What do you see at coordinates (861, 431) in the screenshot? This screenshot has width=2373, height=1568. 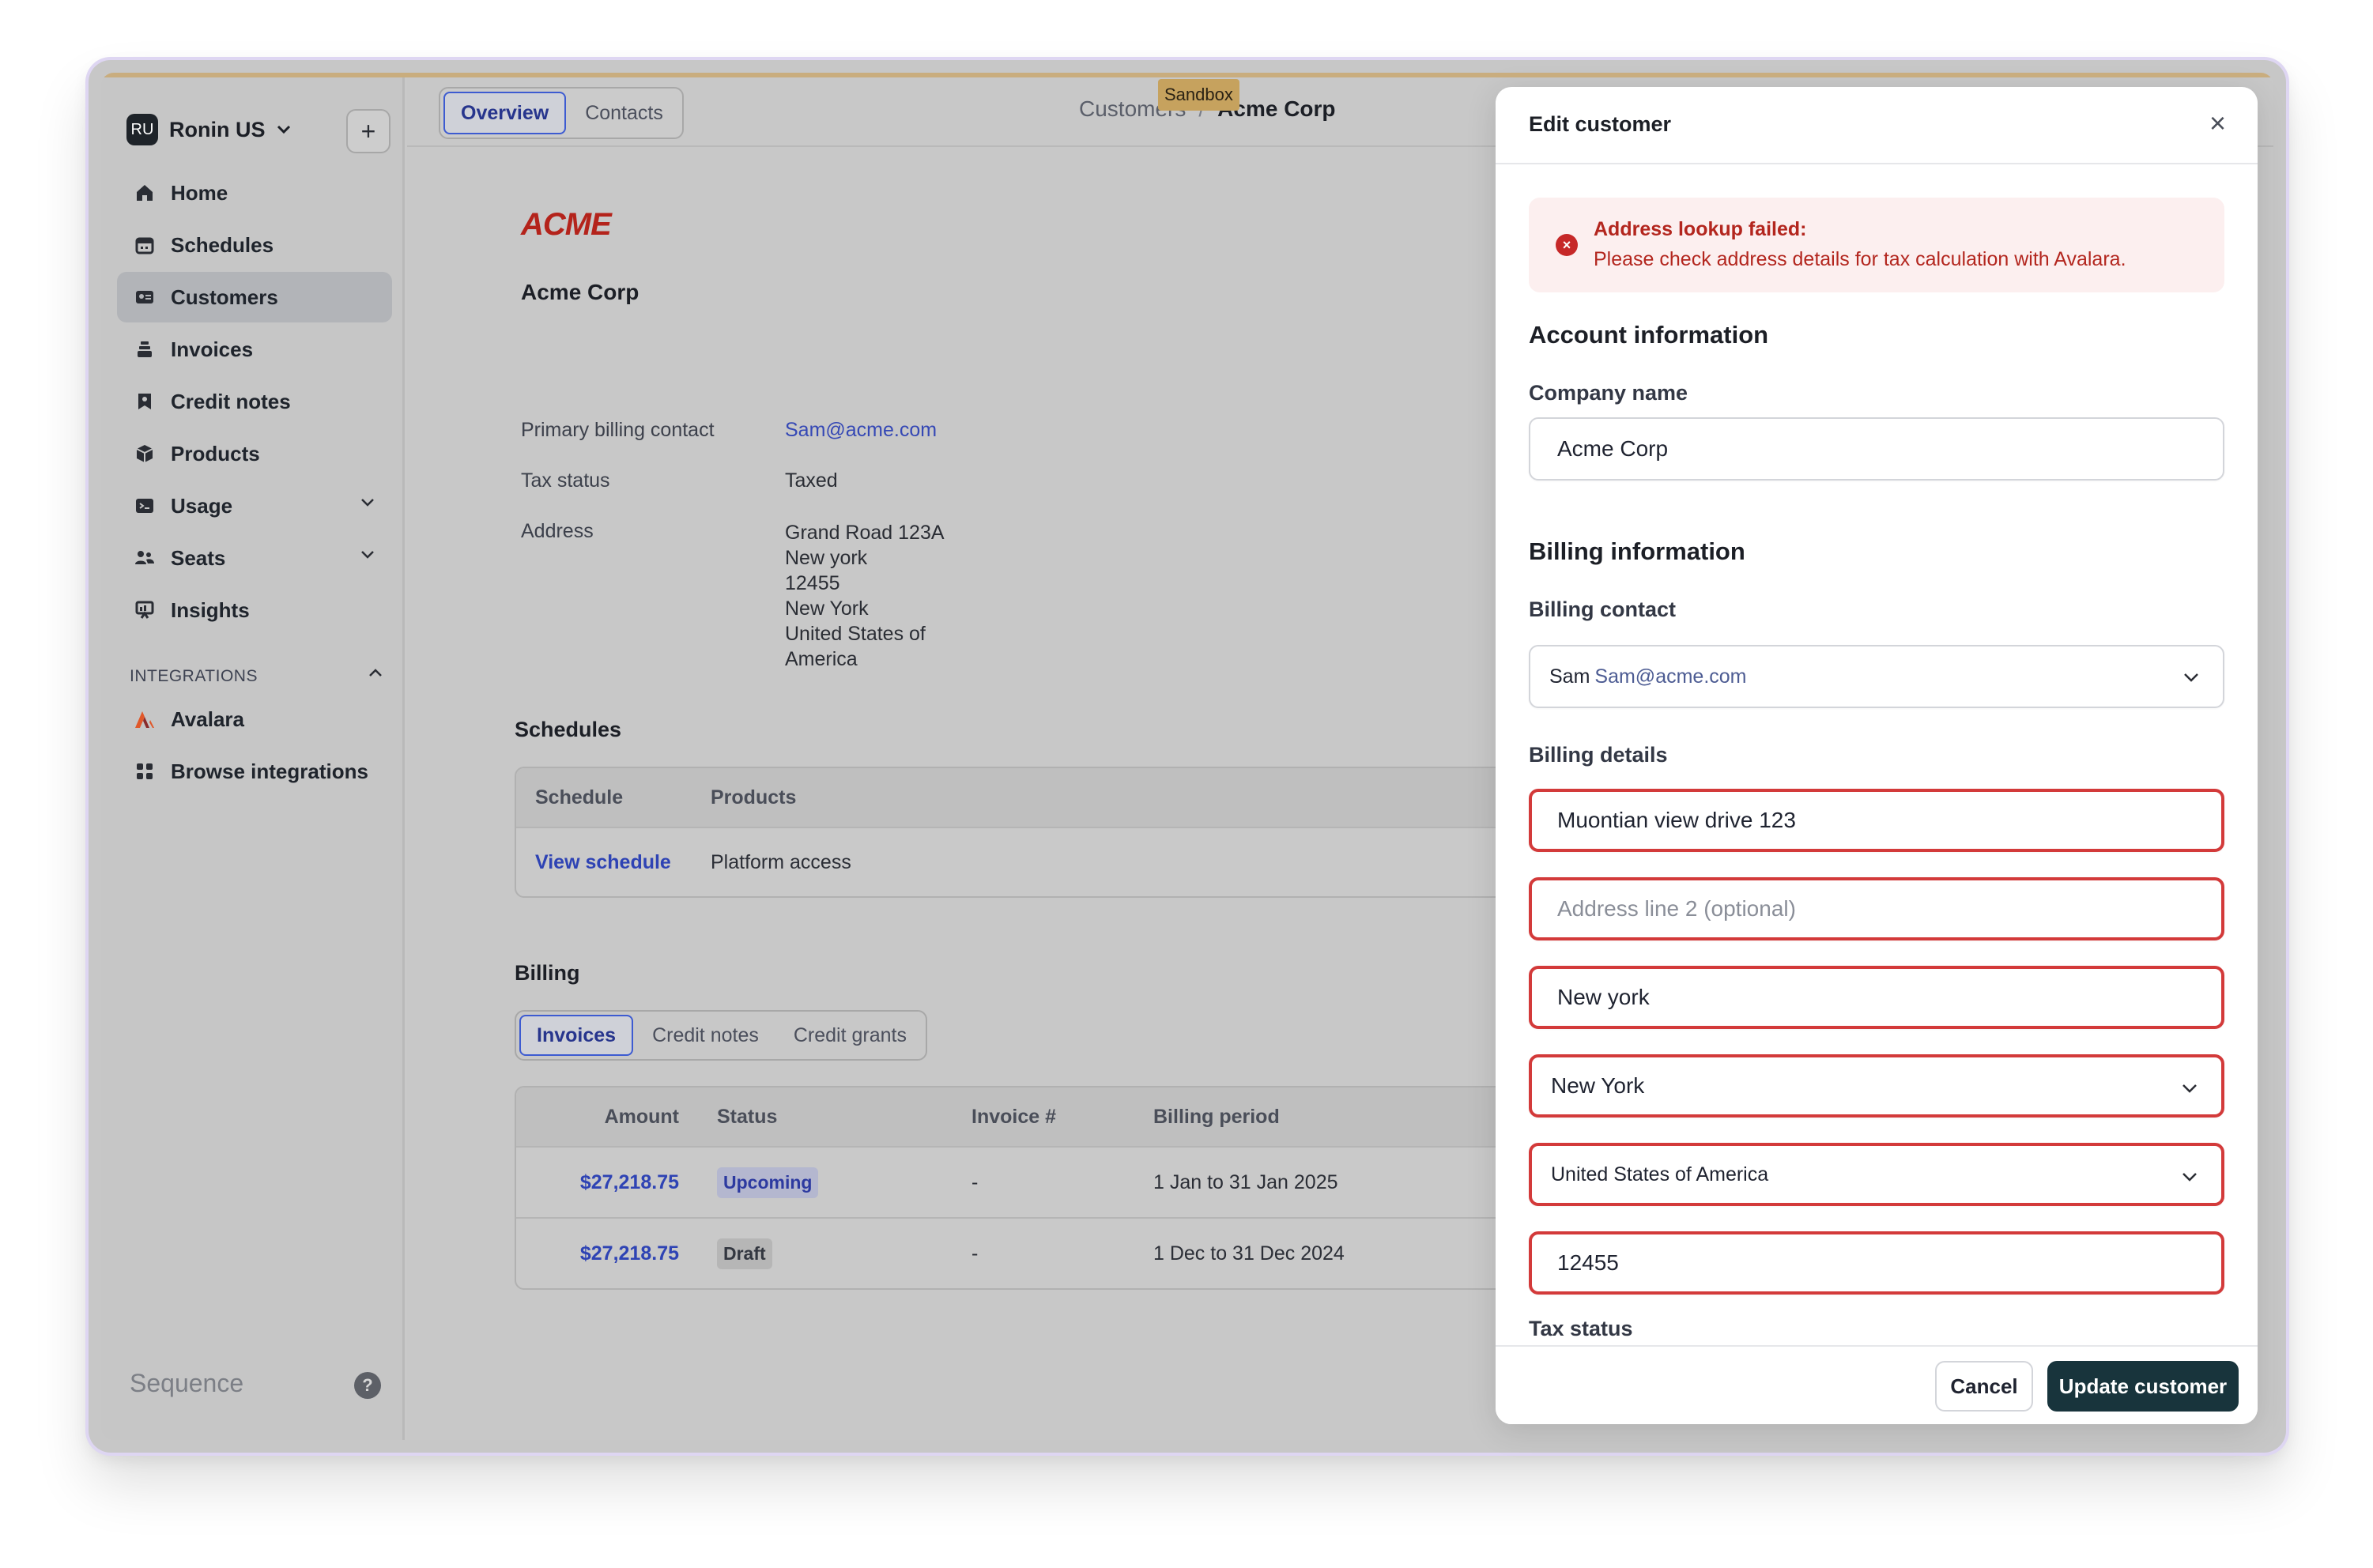 I see `billing-contact-link: Sam@acme.com` at bounding box center [861, 431].